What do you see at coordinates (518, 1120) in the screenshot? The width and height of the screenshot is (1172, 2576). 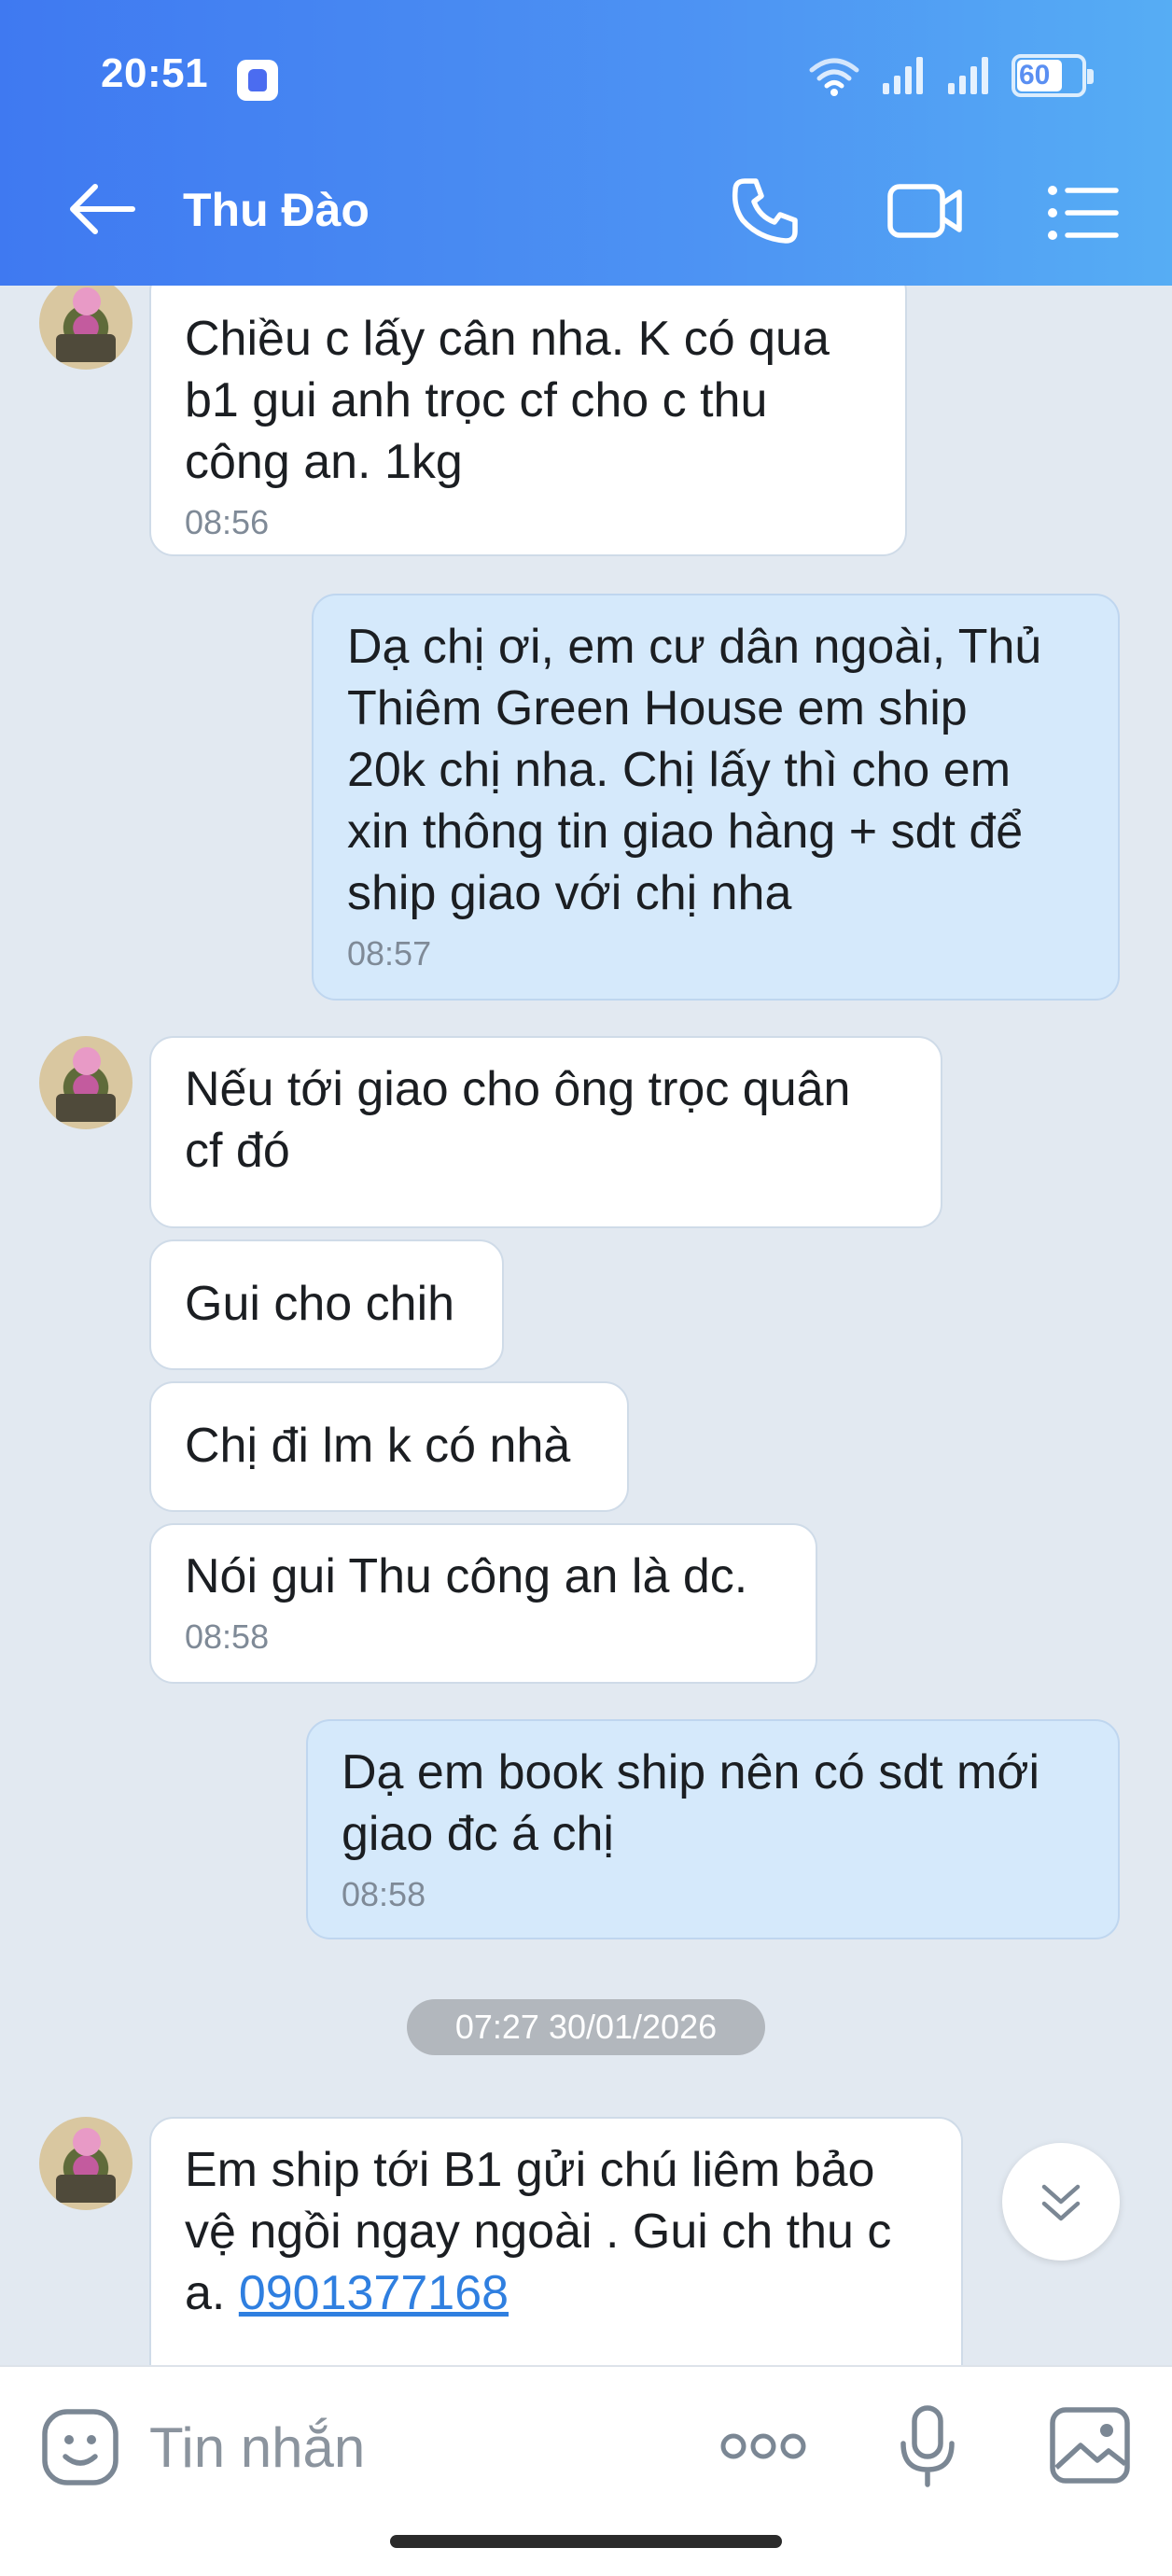 I see `message-text: Nếu tới giao cho ông trọc quân cf đó` at bounding box center [518, 1120].